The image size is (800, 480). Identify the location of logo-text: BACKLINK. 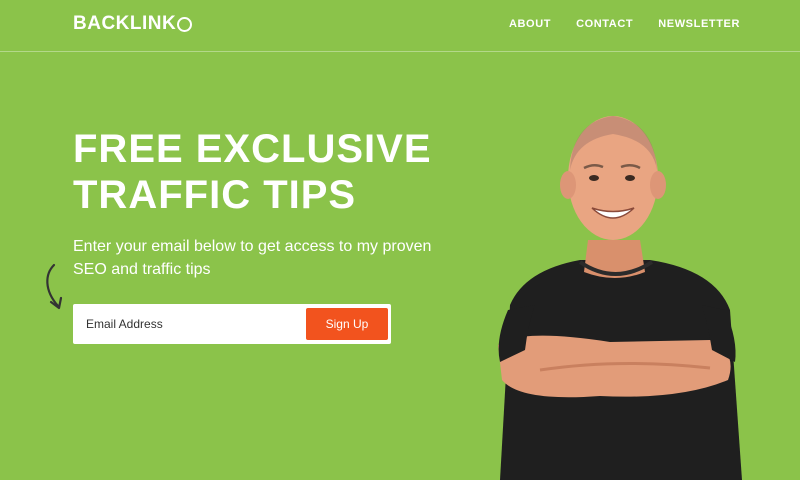
(125, 23).